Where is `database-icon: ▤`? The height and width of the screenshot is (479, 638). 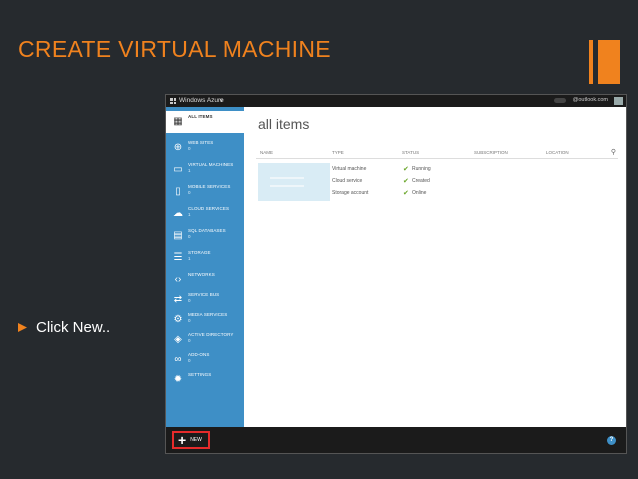
database-icon: ▤ is located at coordinates (178, 235).